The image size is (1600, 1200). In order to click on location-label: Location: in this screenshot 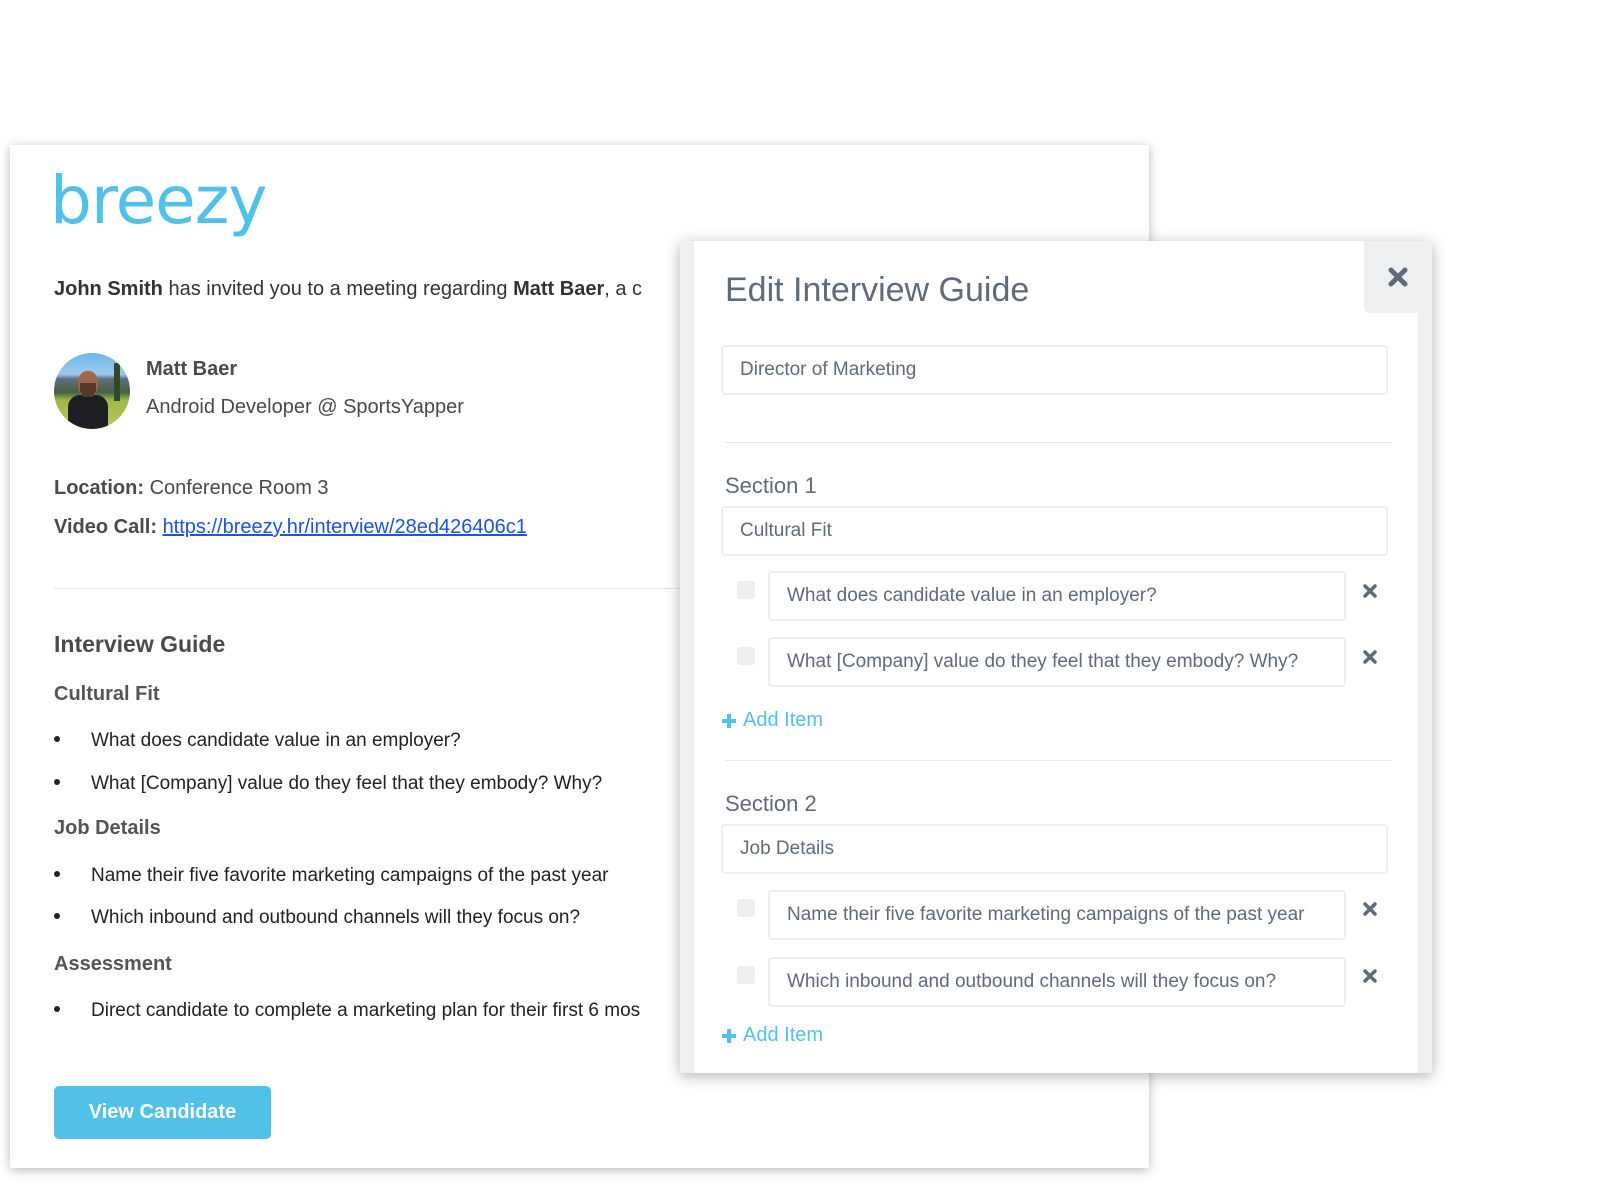, I will do `click(99, 488)`.